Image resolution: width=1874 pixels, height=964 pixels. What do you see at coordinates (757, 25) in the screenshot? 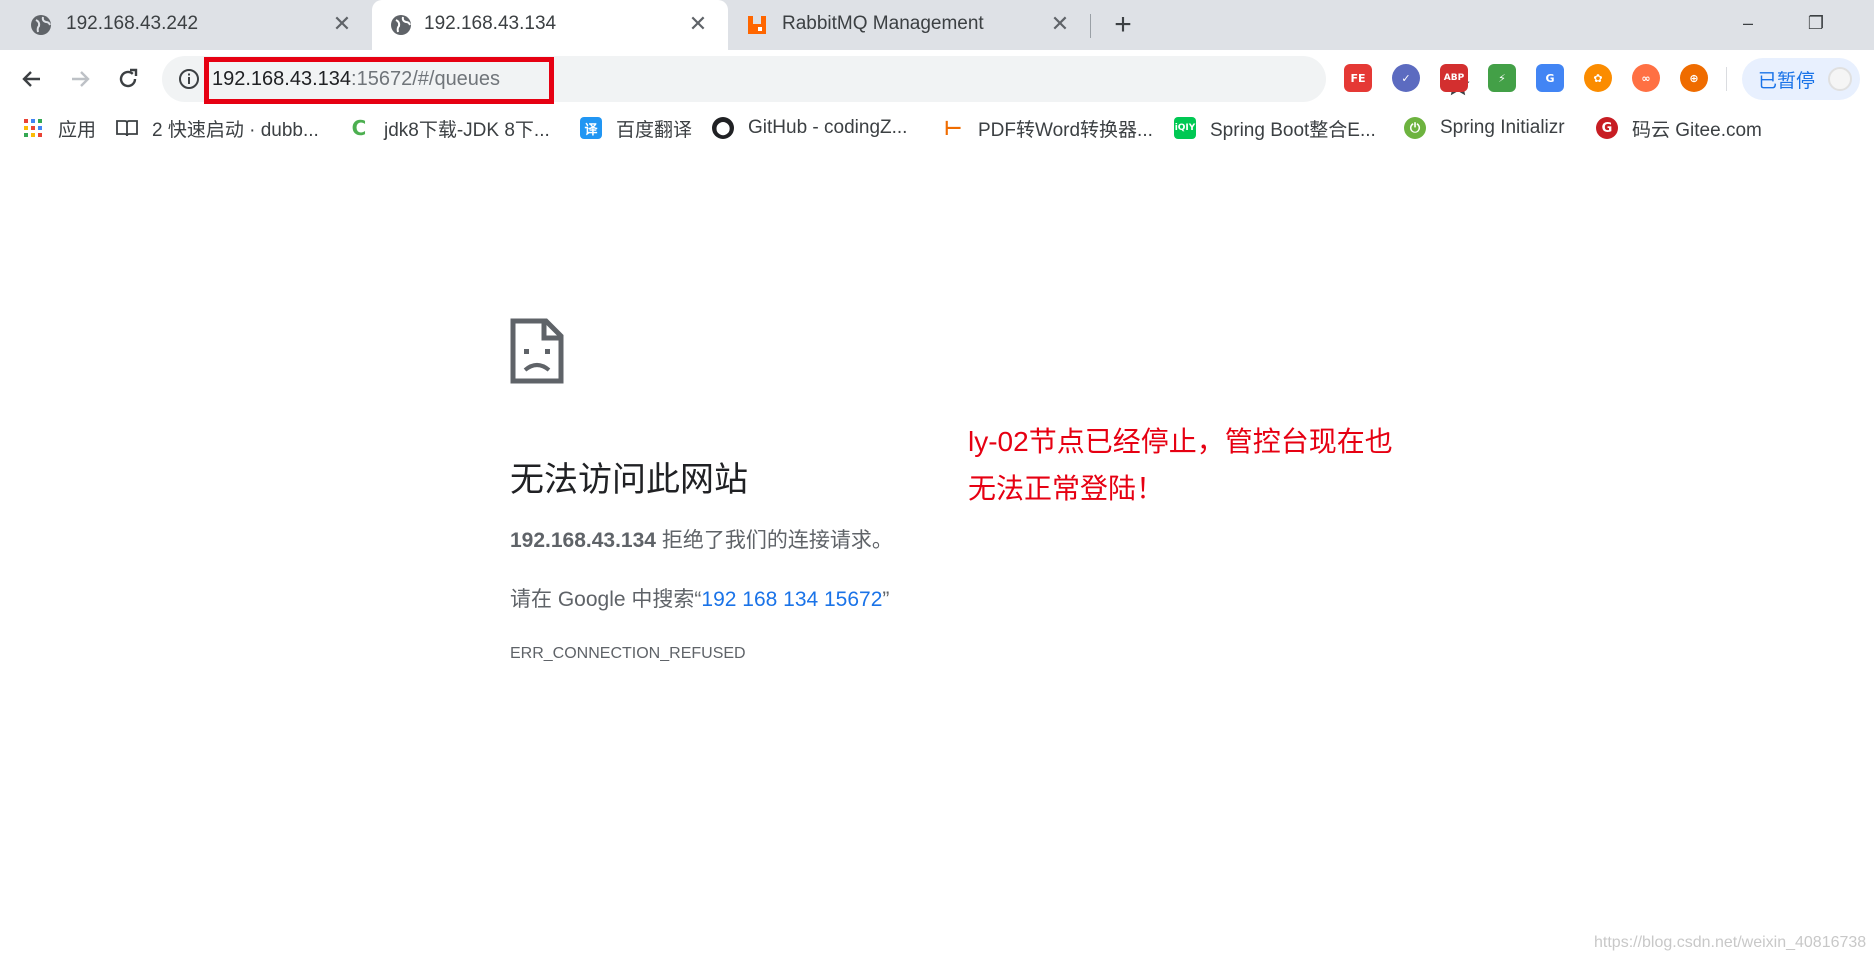
I see `rabbitmq-icon` at bounding box center [757, 25].